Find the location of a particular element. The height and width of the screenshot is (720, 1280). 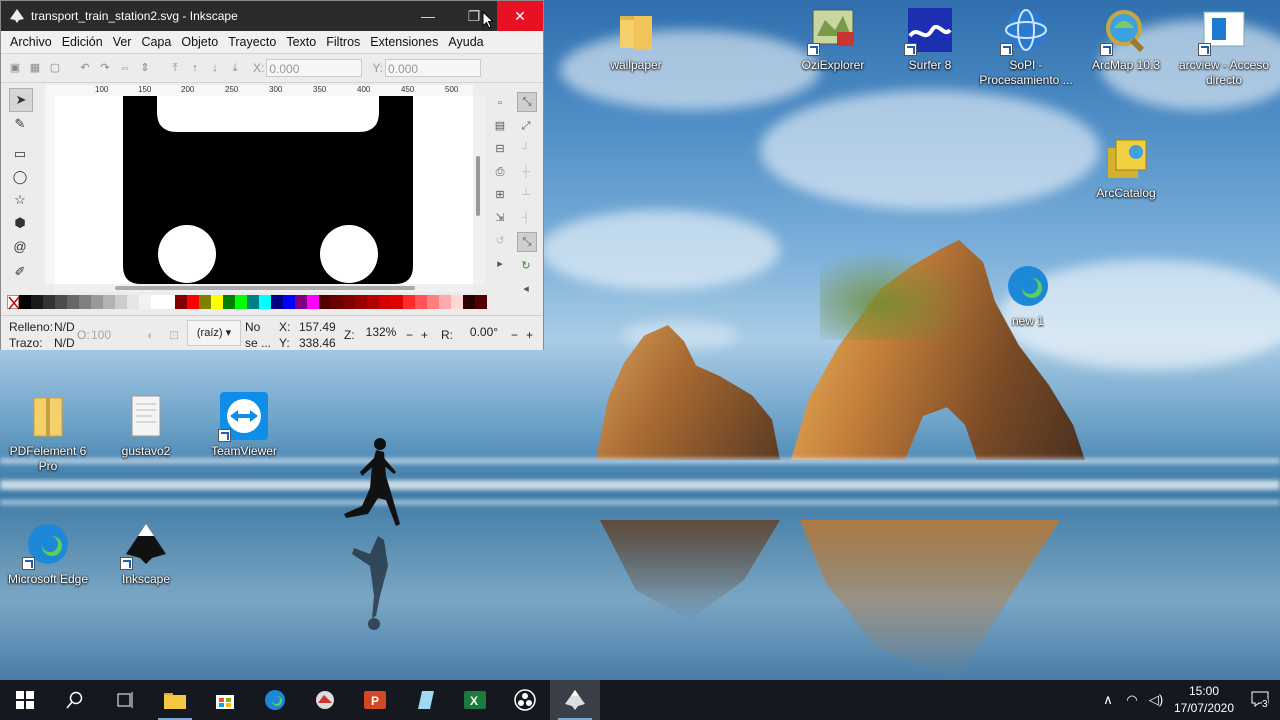

selector-tool-icon: ➤ is located at coordinates (21, 100).